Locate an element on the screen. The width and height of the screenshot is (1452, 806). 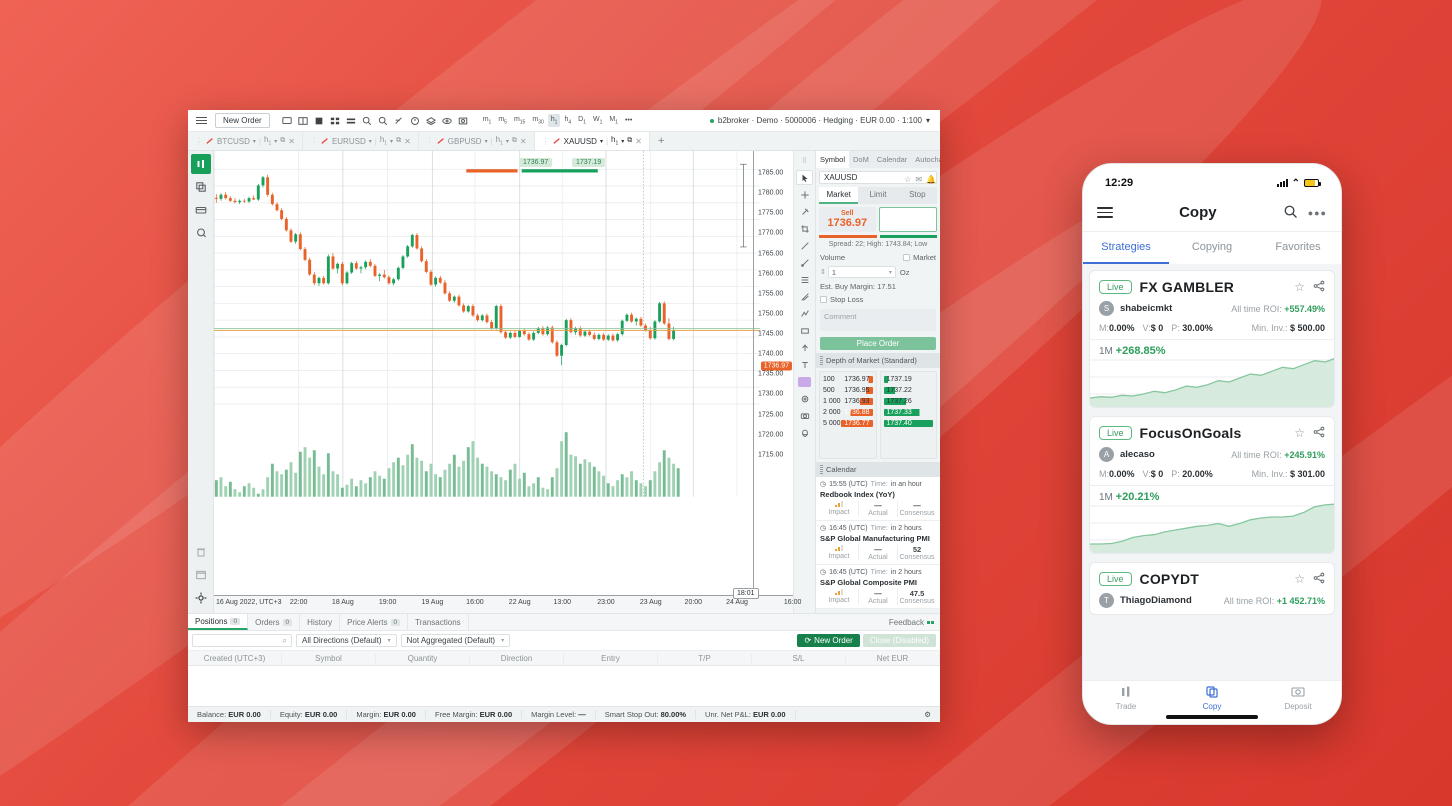
phone-tab-strategies: Strategies is located at coordinates (1126, 248).